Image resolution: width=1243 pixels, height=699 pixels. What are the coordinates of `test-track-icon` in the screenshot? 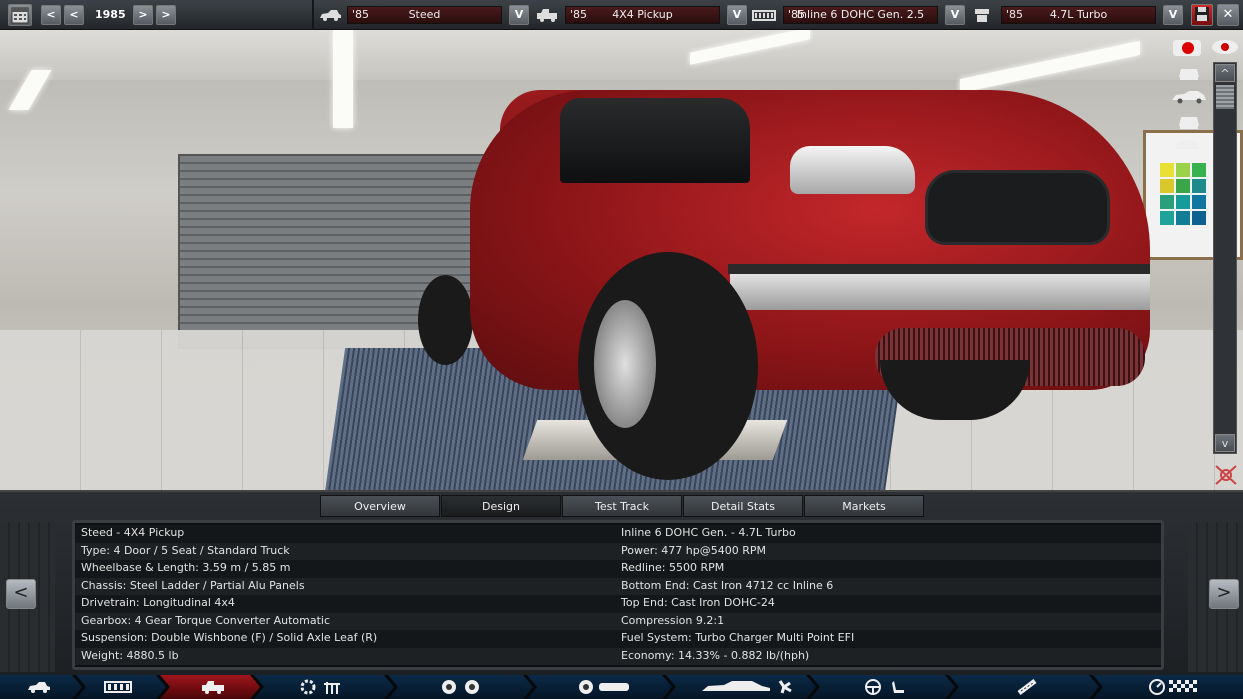 It's located at (1173, 687).